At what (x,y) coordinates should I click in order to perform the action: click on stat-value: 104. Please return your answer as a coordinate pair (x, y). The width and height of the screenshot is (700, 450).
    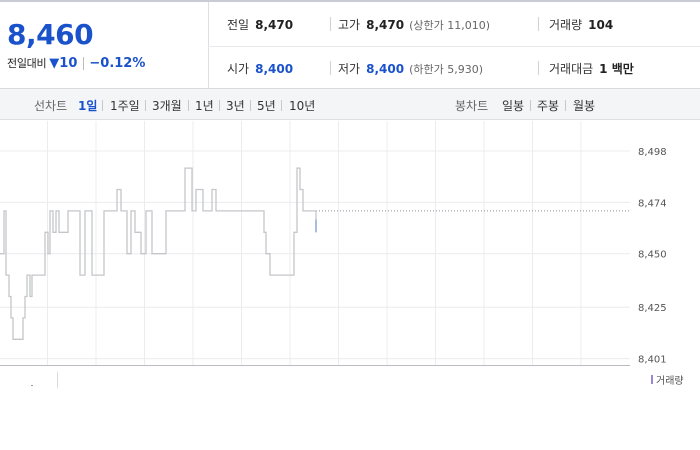
    Looking at the image, I should click on (601, 25).